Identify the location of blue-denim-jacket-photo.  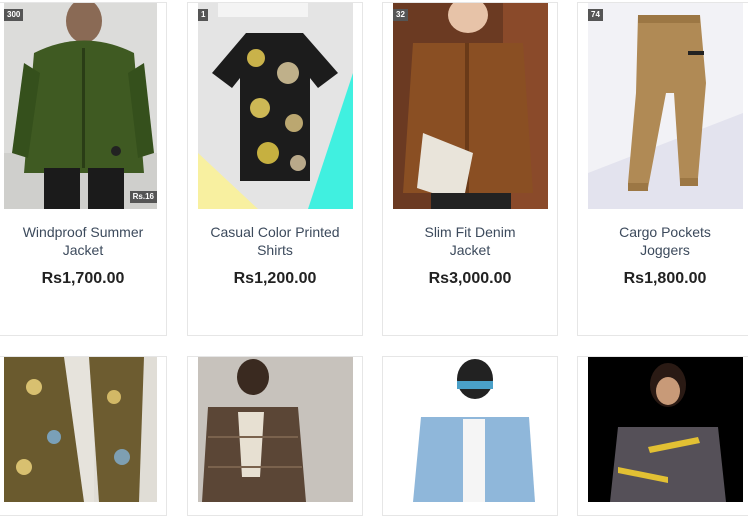
(470, 429).